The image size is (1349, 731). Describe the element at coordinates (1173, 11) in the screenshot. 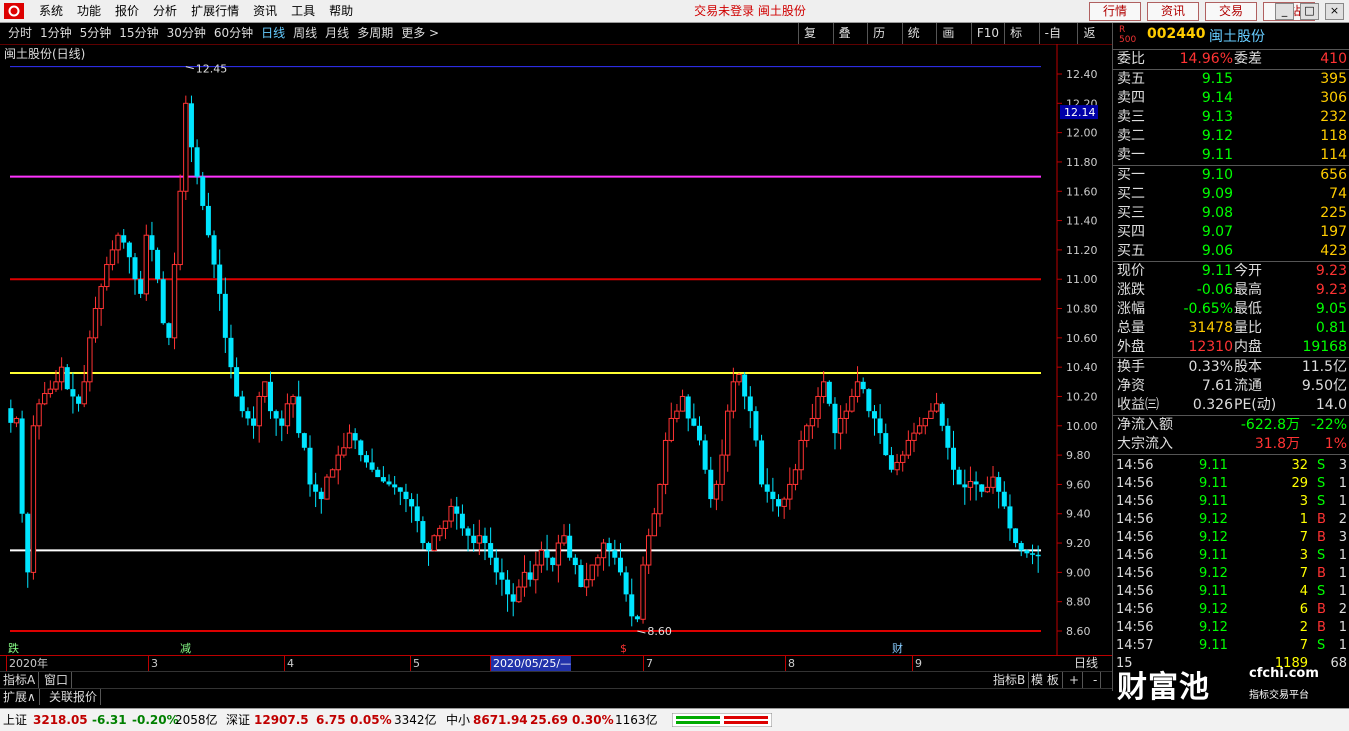

I see `quick-button: 资讯` at that location.